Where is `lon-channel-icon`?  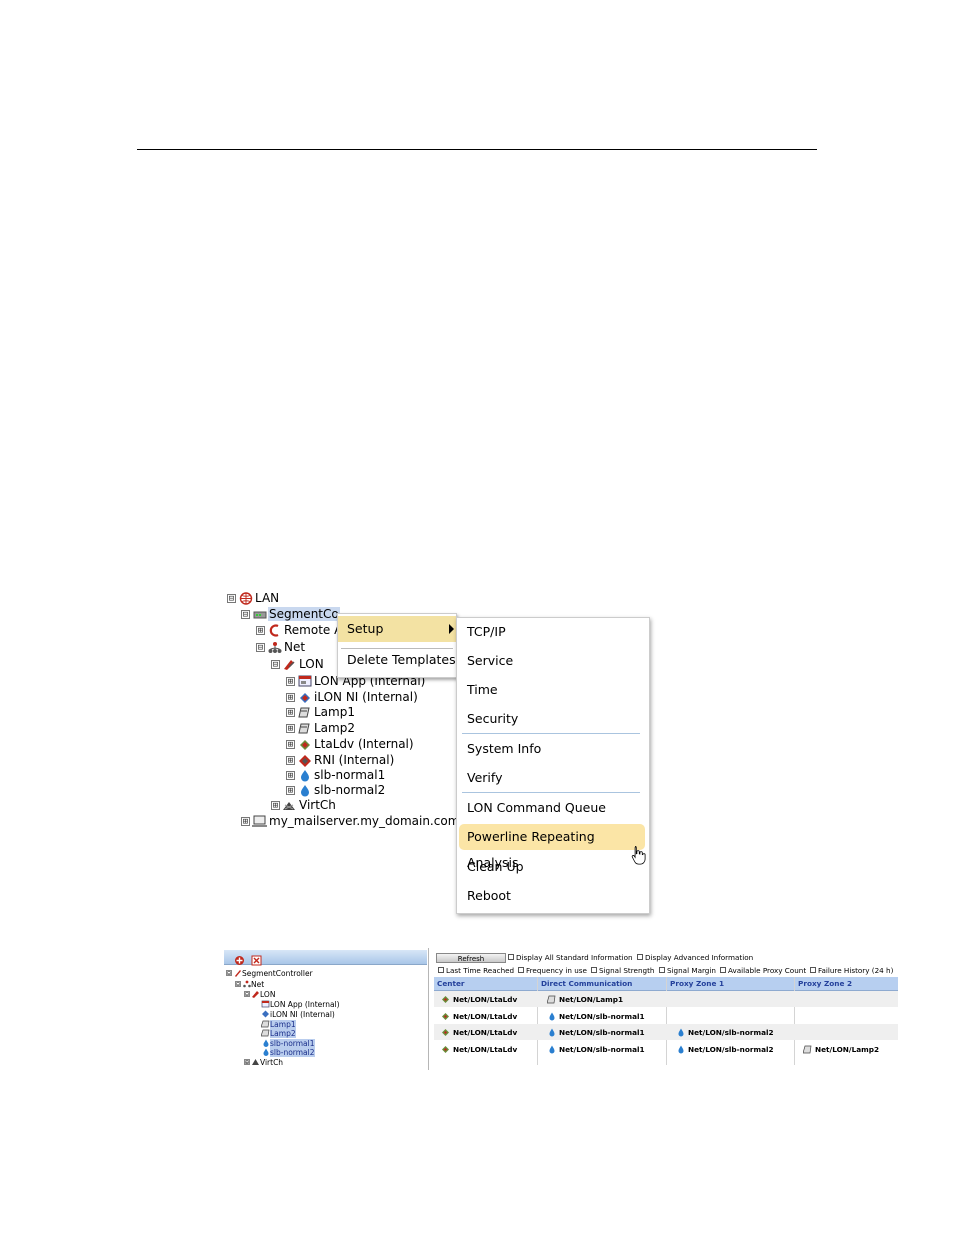
lon-channel-icon is located at coordinates (255, 994).